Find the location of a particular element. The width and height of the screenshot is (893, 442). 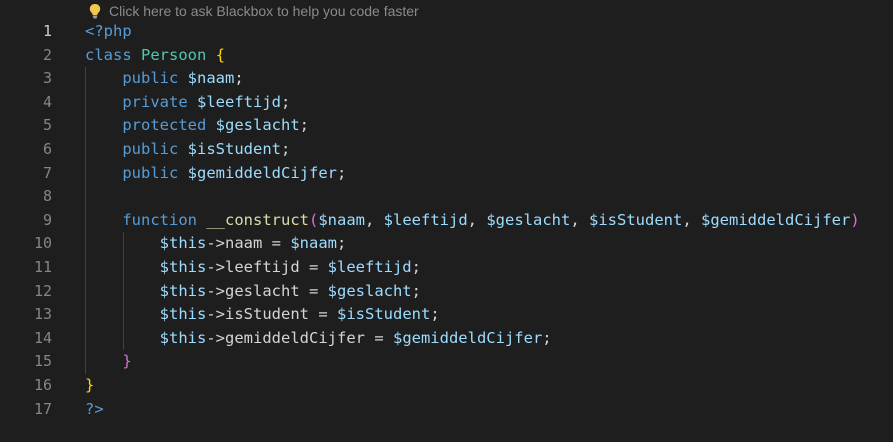

code-token: isStudent is located at coordinates (267, 314).